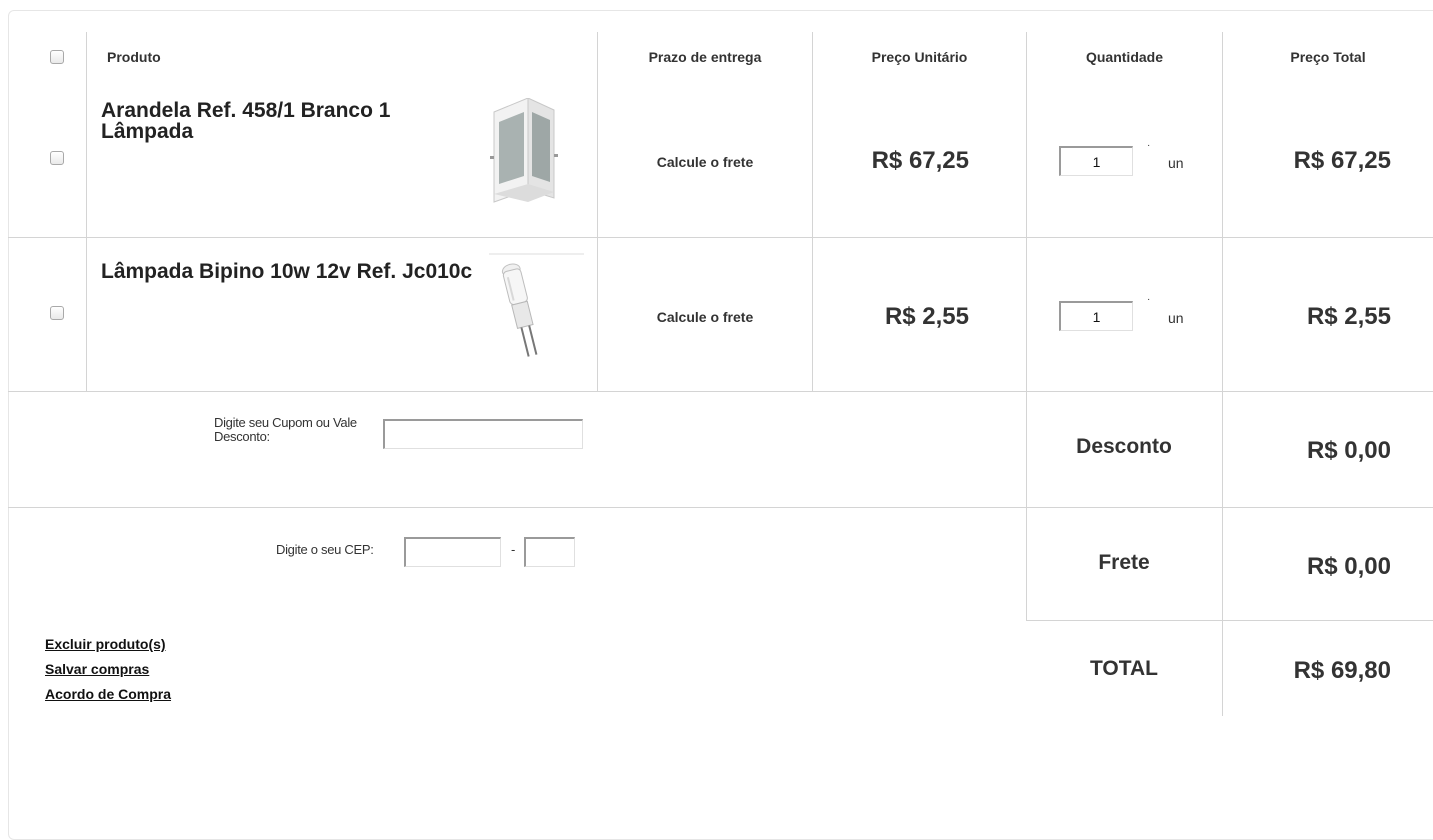  Describe the element at coordinates (1348, 450) in the screenshot. I see `discount-value: R$ 0,00` at that location.